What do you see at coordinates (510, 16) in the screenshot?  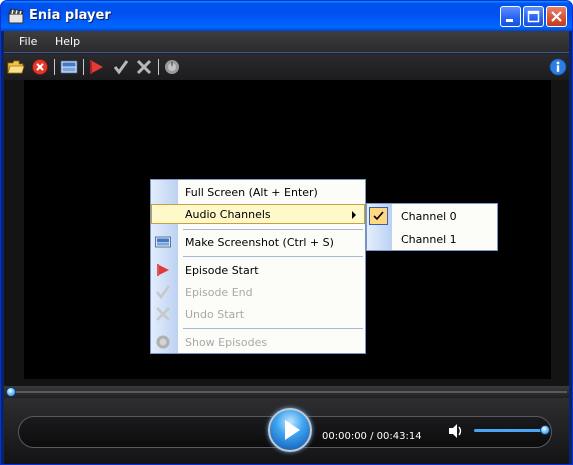 I see `minimize-button` at bounding box center [510, 16].